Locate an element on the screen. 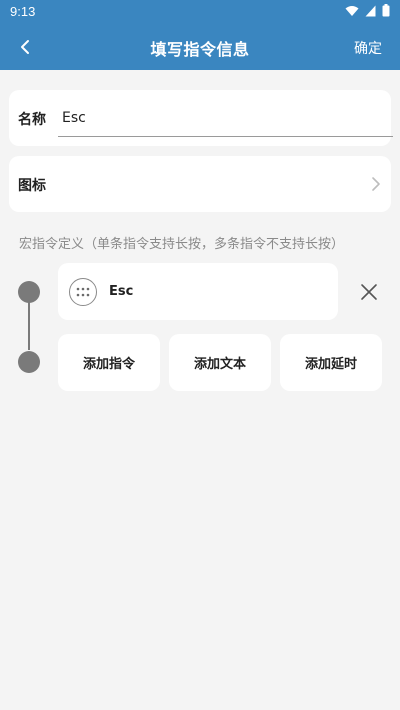  add-delay-button: 添加延时 is located at coordinates (331, 362).